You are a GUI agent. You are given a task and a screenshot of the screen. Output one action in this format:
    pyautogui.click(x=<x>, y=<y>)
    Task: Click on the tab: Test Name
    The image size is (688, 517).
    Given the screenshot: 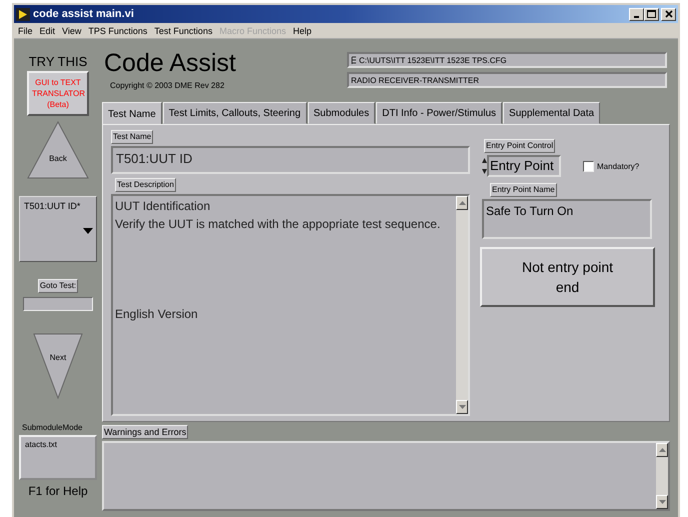 What is the action you would take?
    pyautogui.click(x=132, y=114)
    